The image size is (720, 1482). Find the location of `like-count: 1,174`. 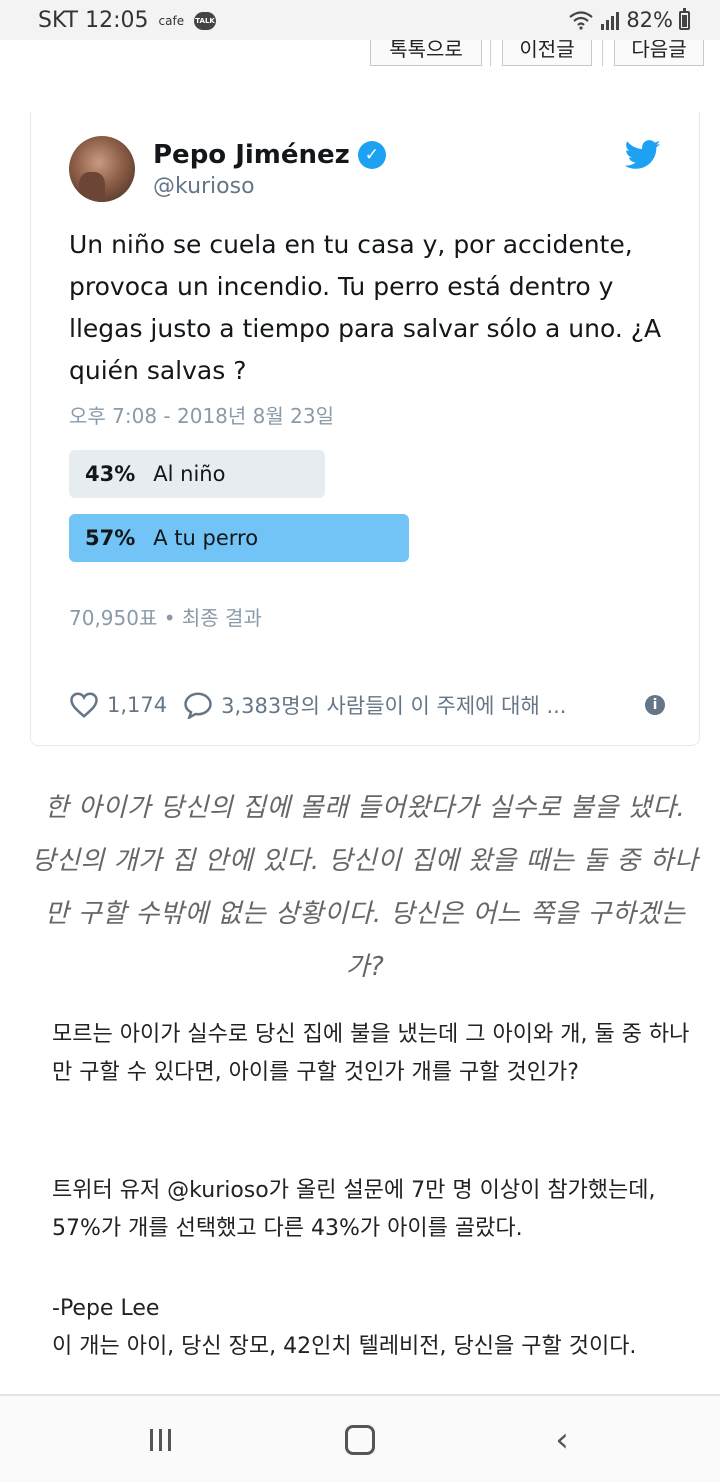

like-count: 1,174 is located at coordinates (137, 705).